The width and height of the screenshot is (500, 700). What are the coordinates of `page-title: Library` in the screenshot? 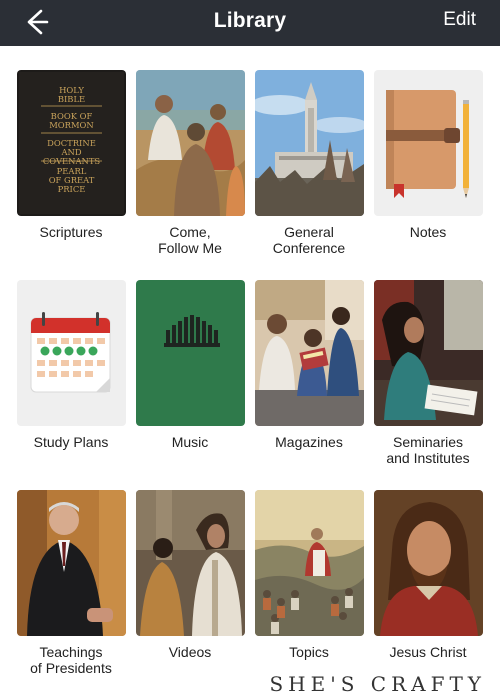 It's located at (250, 20).